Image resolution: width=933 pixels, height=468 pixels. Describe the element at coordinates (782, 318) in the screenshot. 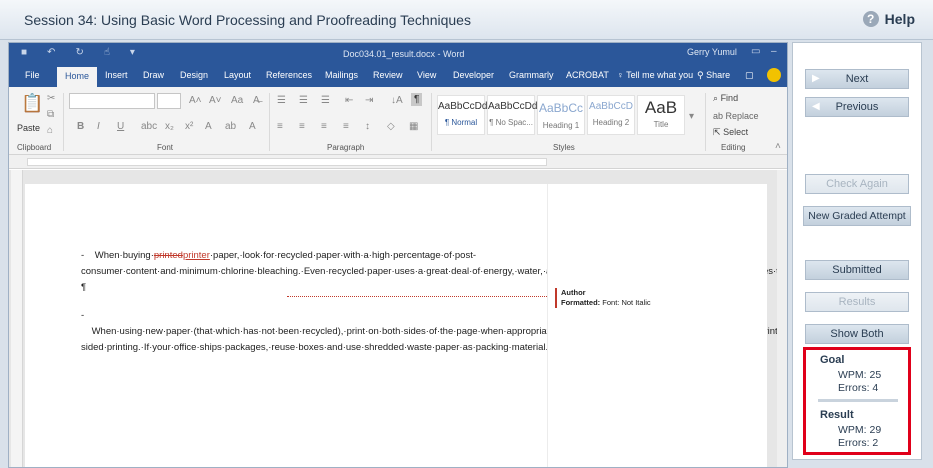

I see `vertical-scrollbar` at that location.